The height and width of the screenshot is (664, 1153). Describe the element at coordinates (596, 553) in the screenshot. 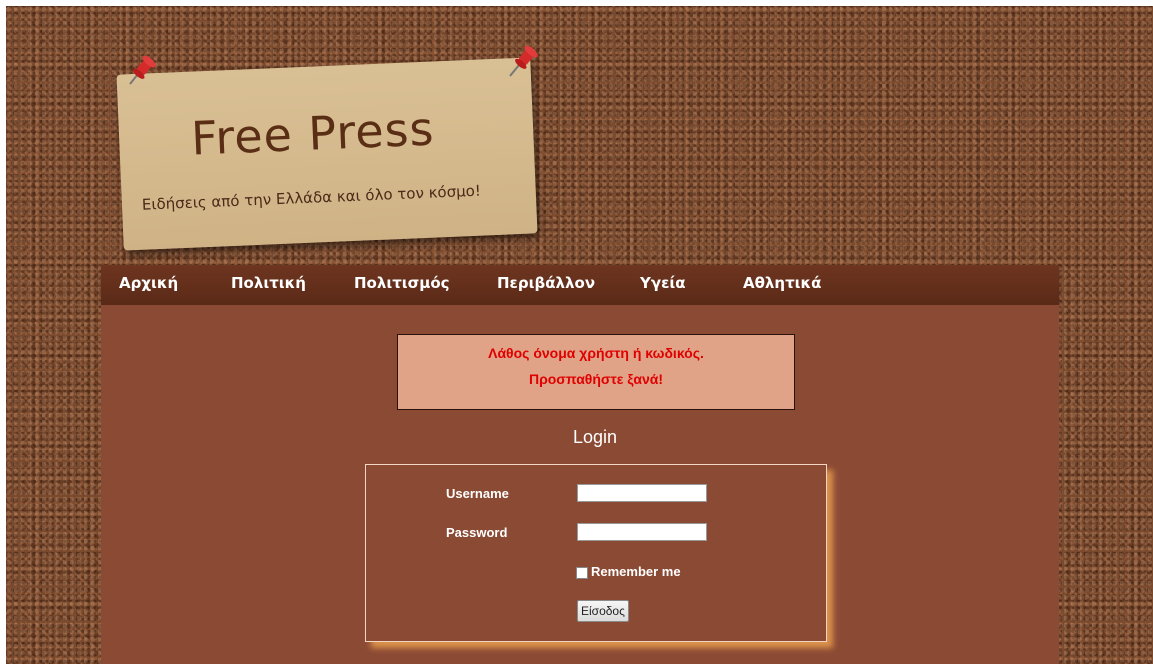

I see `login-form: Username Password Remember me Είσοδος` at that location.